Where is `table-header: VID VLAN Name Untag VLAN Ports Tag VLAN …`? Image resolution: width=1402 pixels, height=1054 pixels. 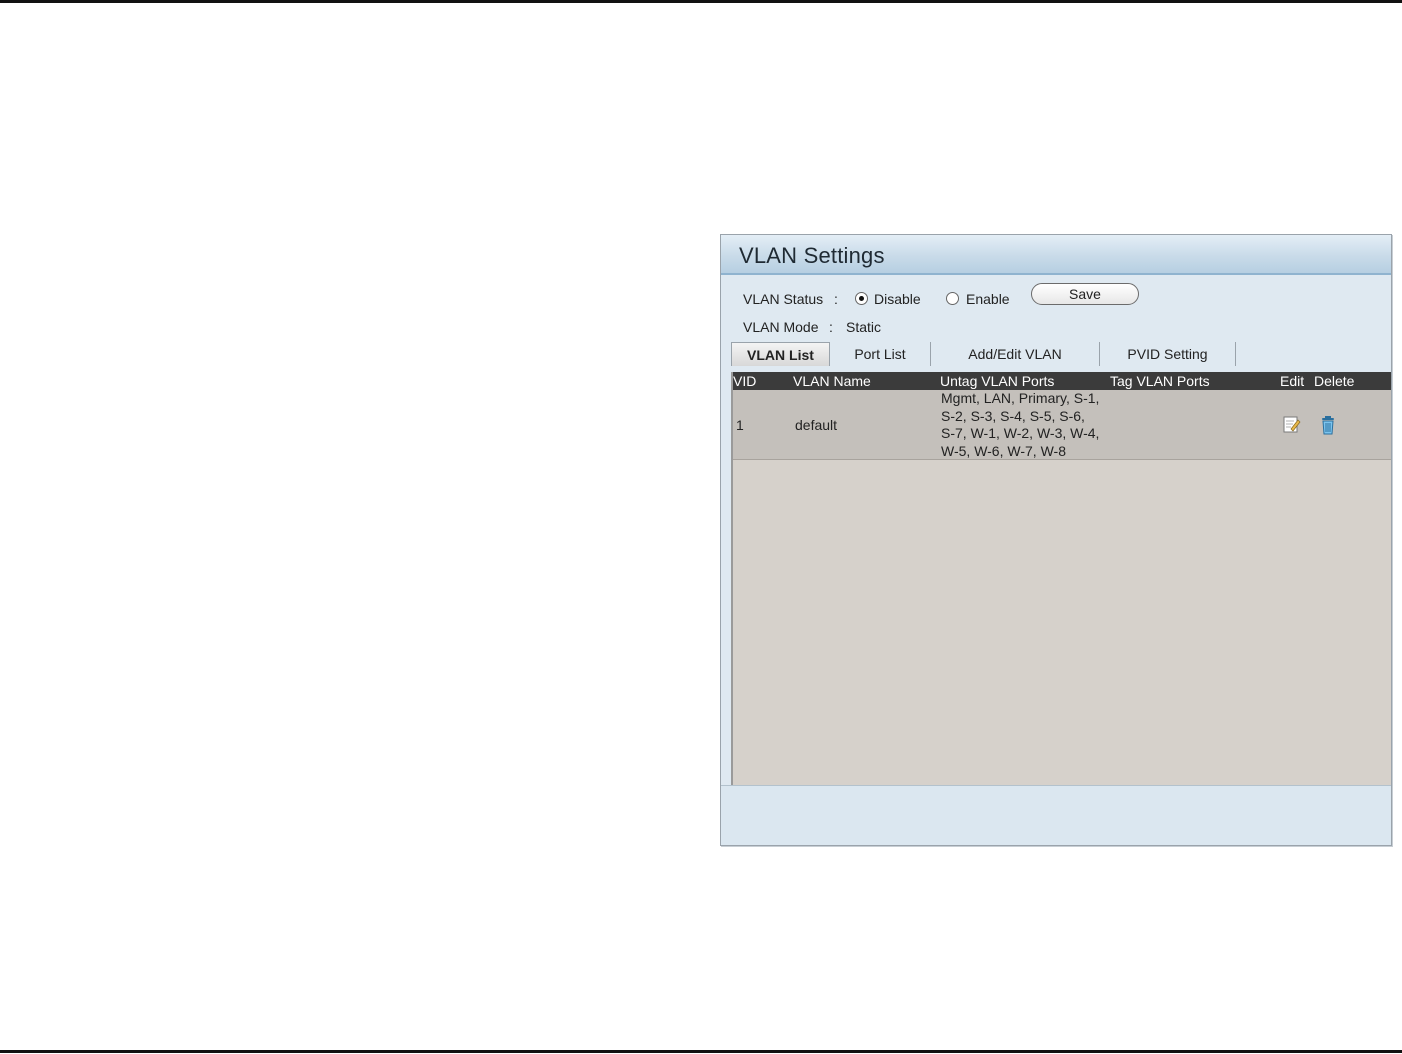
table-header: VID VLAN Name Untag VLAN Ports Tag VLAN … is located at coordinates (1062, 381).